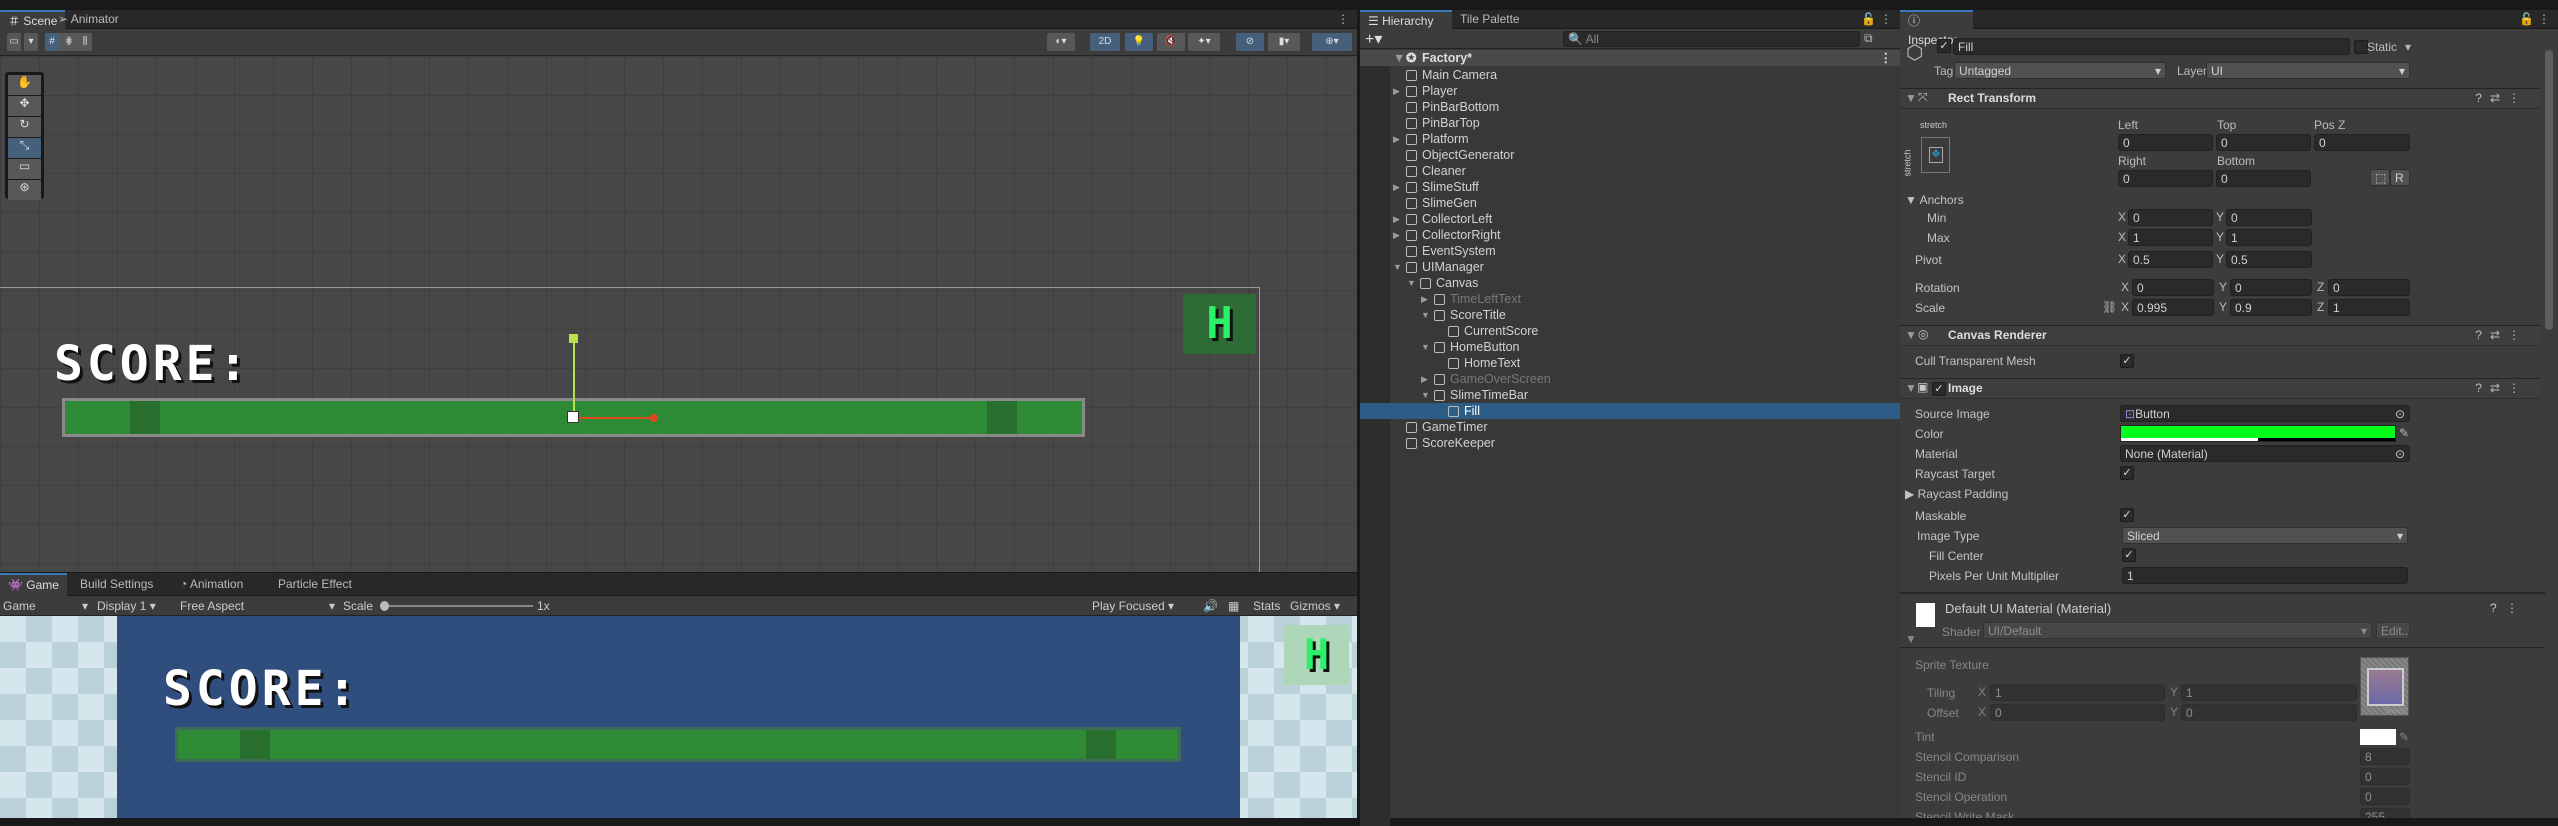 This screenshot has height=826, width=2558. I want to click on hierarchy-item: PinBarBottom, so click(1630, 107).